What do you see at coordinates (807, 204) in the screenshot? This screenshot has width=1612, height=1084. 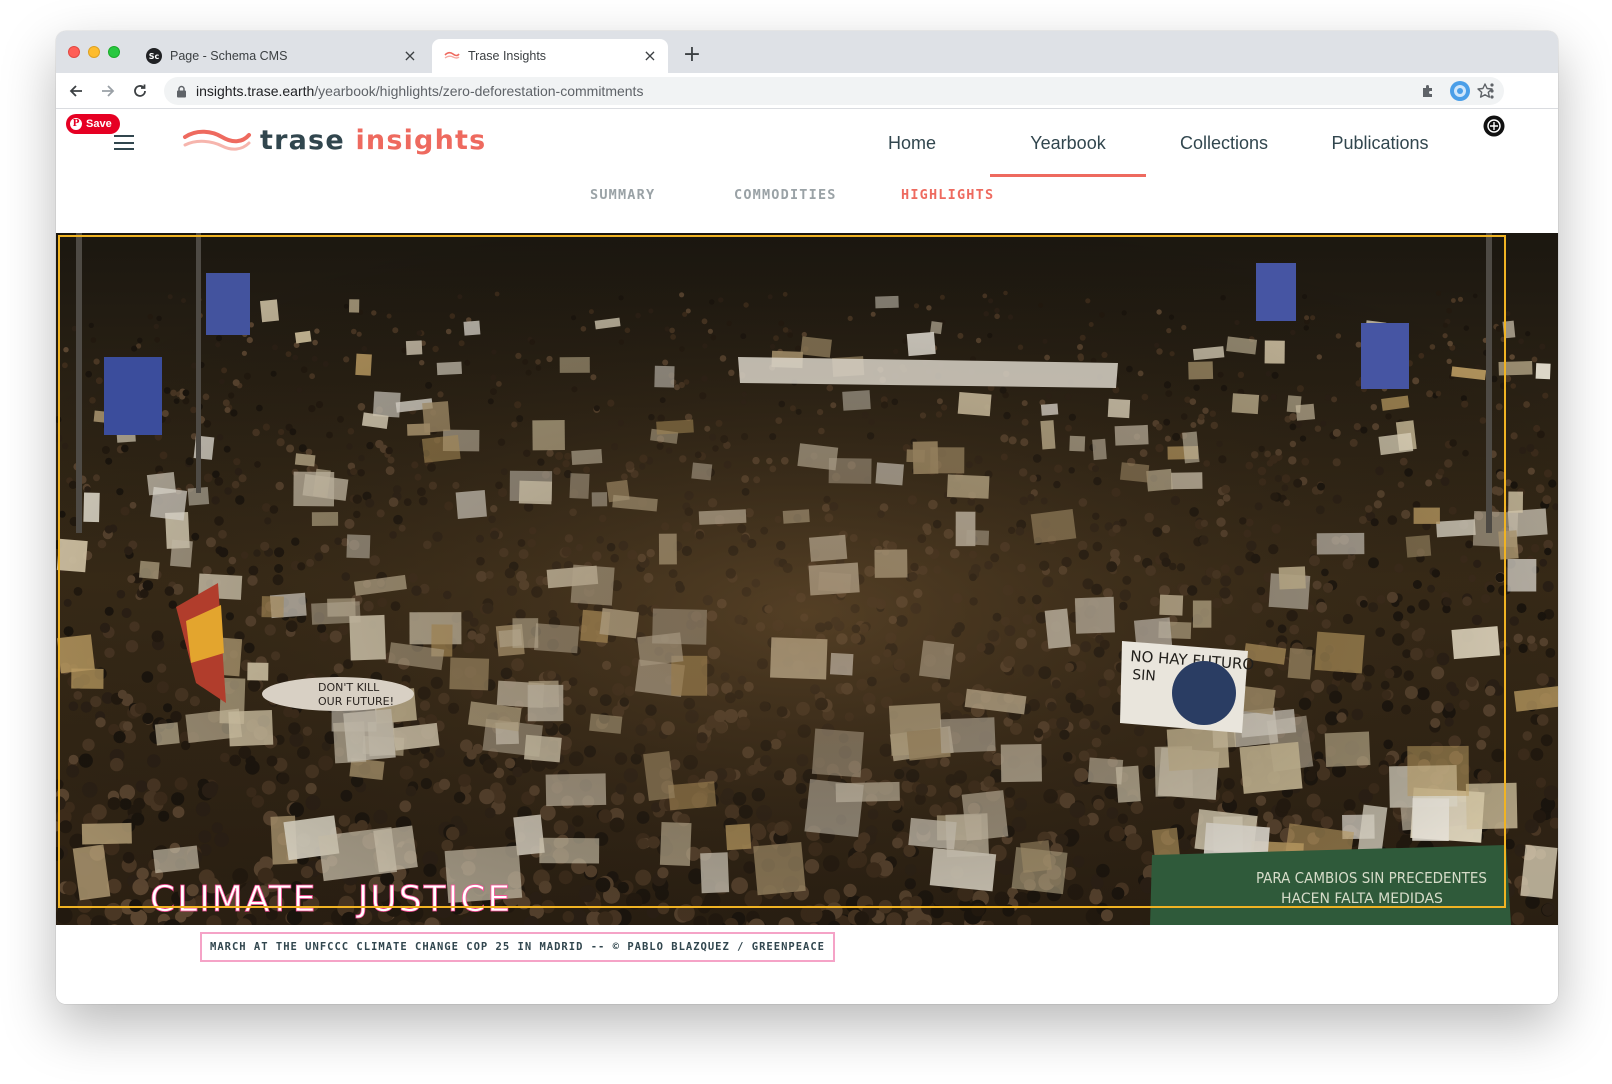 I see `yearbook-subnav: SUMMARY COMMODITIES HIGHLIGHTS` at bounding box center [807, 204].